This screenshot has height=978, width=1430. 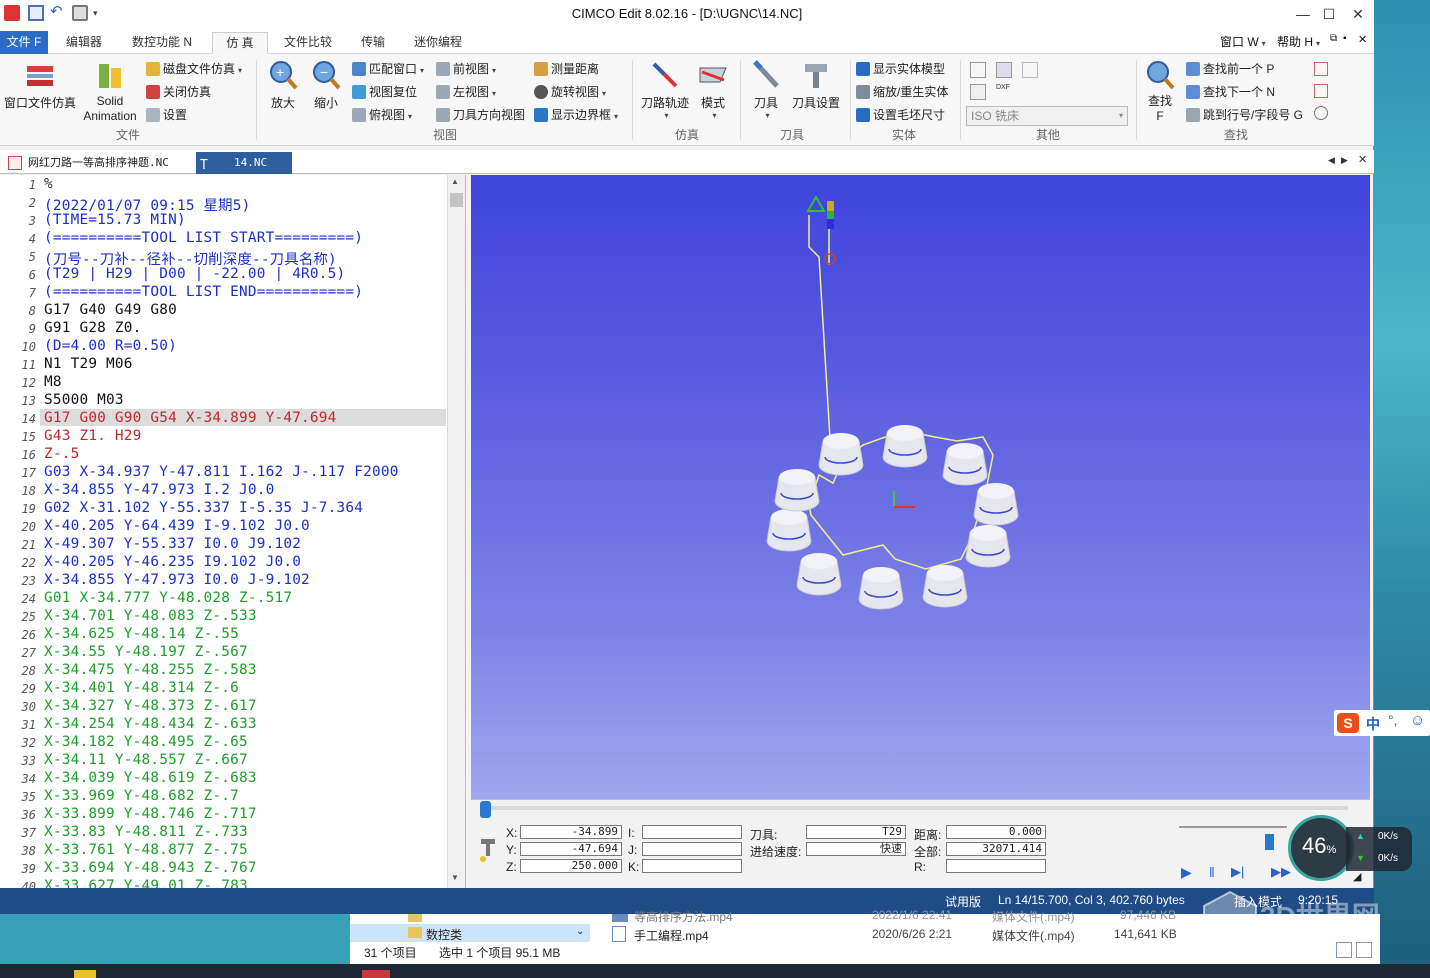 I want to click on zoom-out-button: − 缩小, so click(x=326, y=84).